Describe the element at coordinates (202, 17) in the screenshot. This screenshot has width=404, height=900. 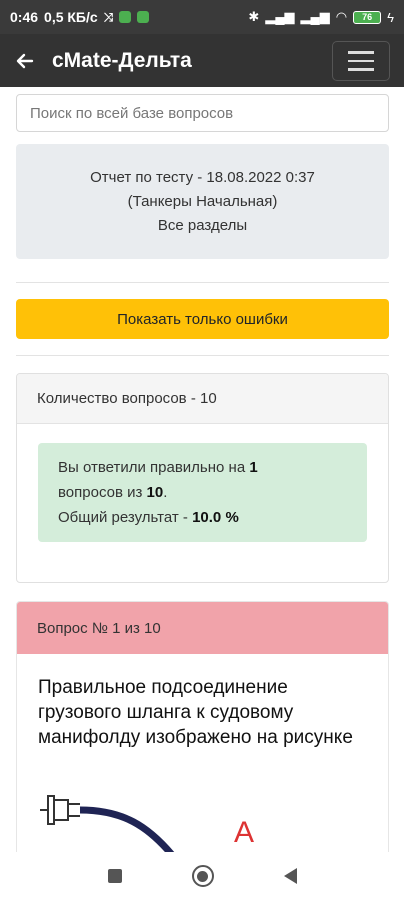
I see `status-bar: 0:46 0,5 КБ/с ⤨ ✱ ▂▄▆ ▂▄▆ ◠ 76 ϟ` at that location.